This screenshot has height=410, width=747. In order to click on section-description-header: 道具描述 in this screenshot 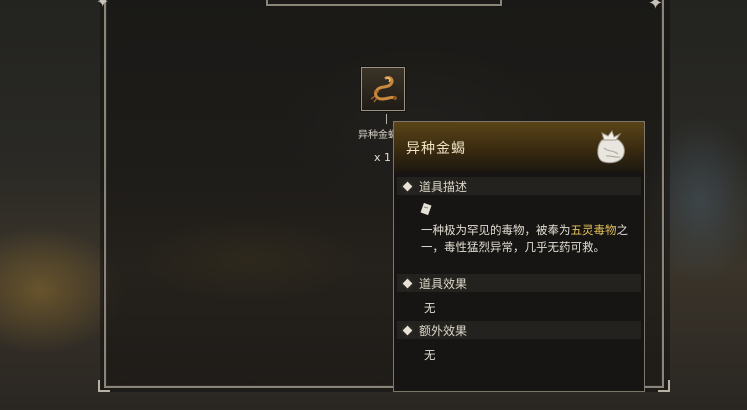, I will do `click(519, 186)`.